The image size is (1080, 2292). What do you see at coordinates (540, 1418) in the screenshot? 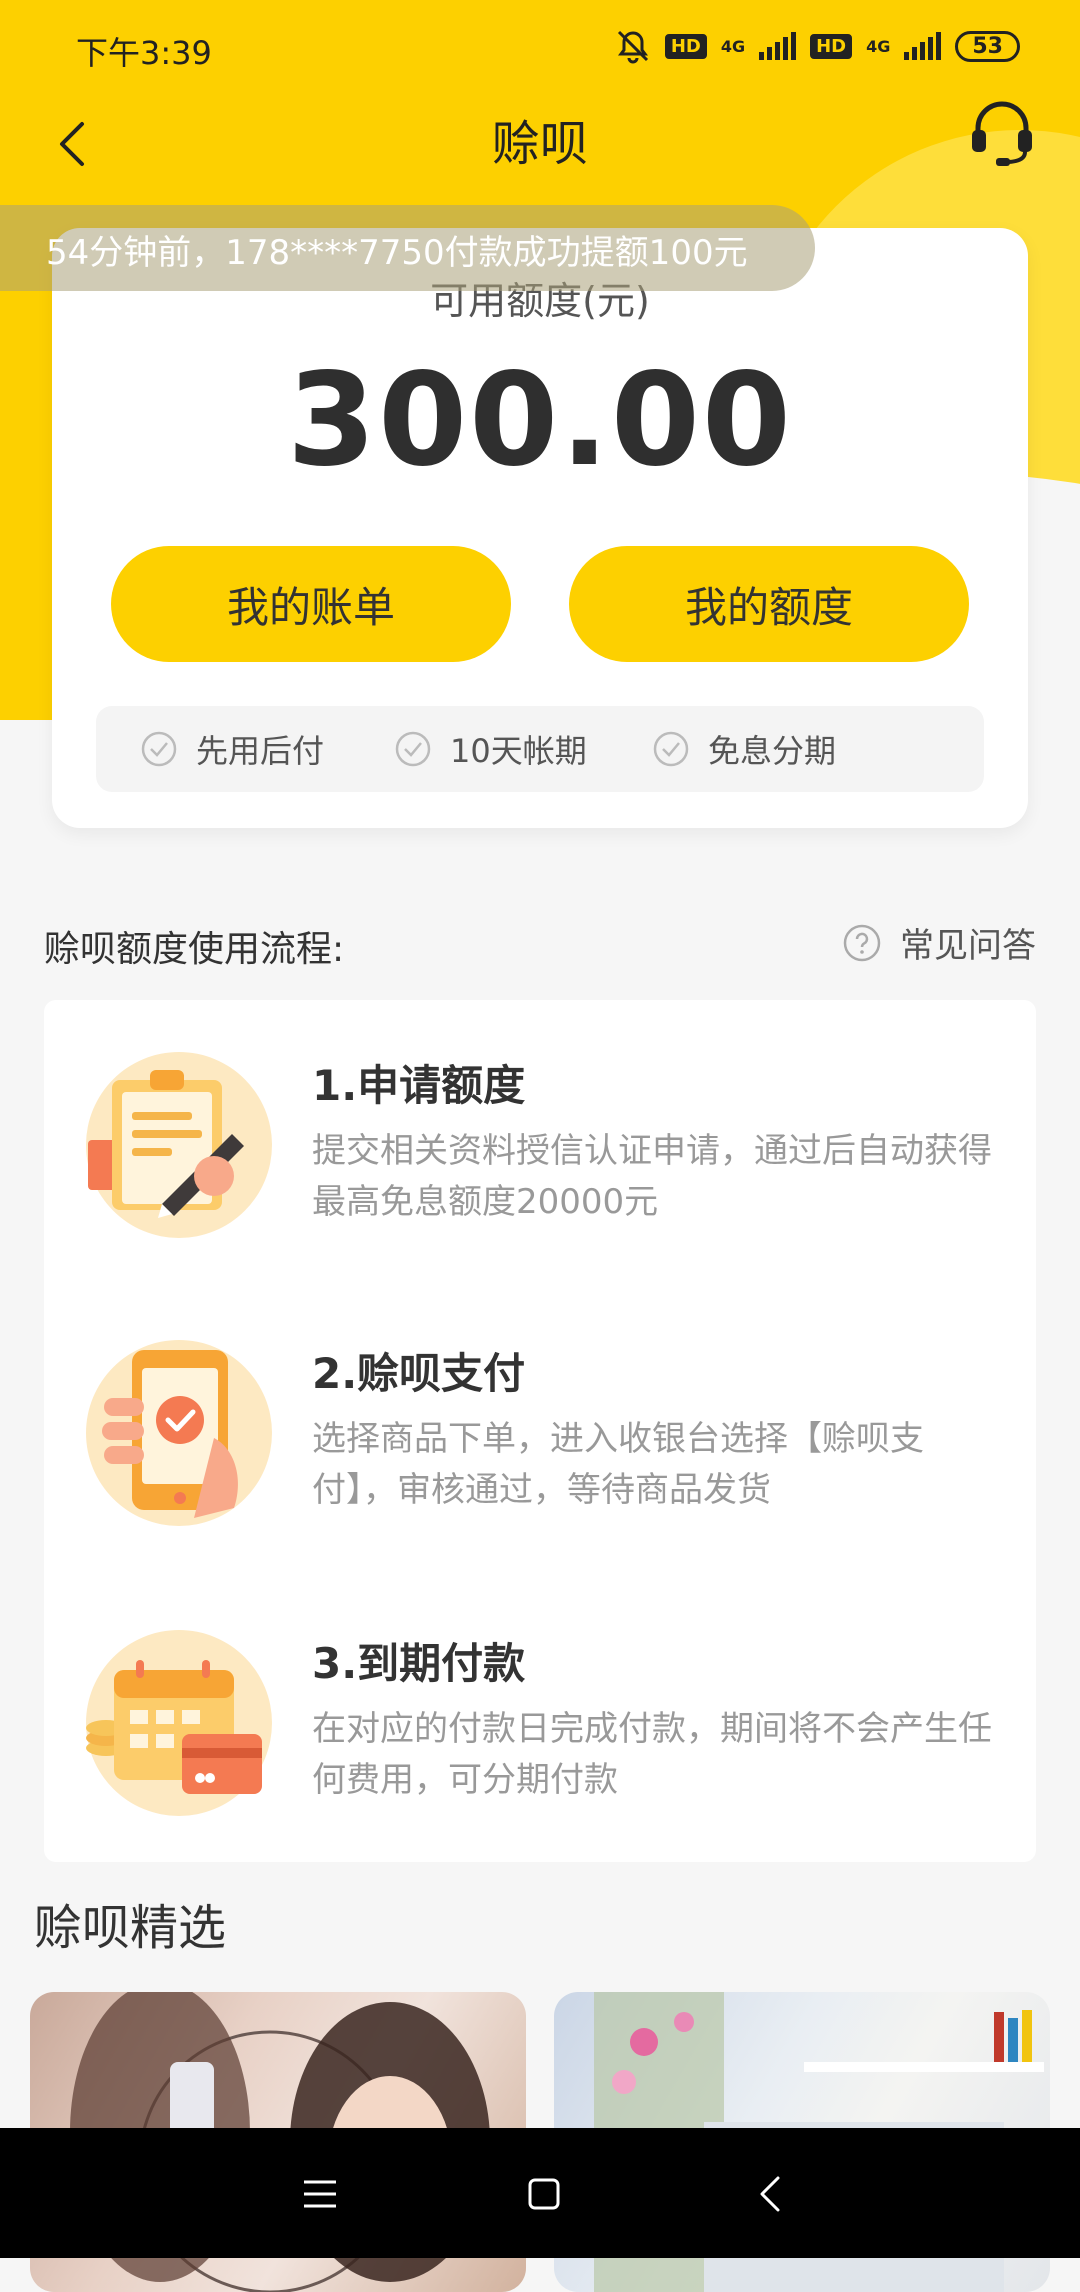
I see `step-item: 2.赊呗支付 选择商品下单，进入收银台选择【赊呗支付】，审核通过，等待商品发货` at bounding box center [540, 1418].